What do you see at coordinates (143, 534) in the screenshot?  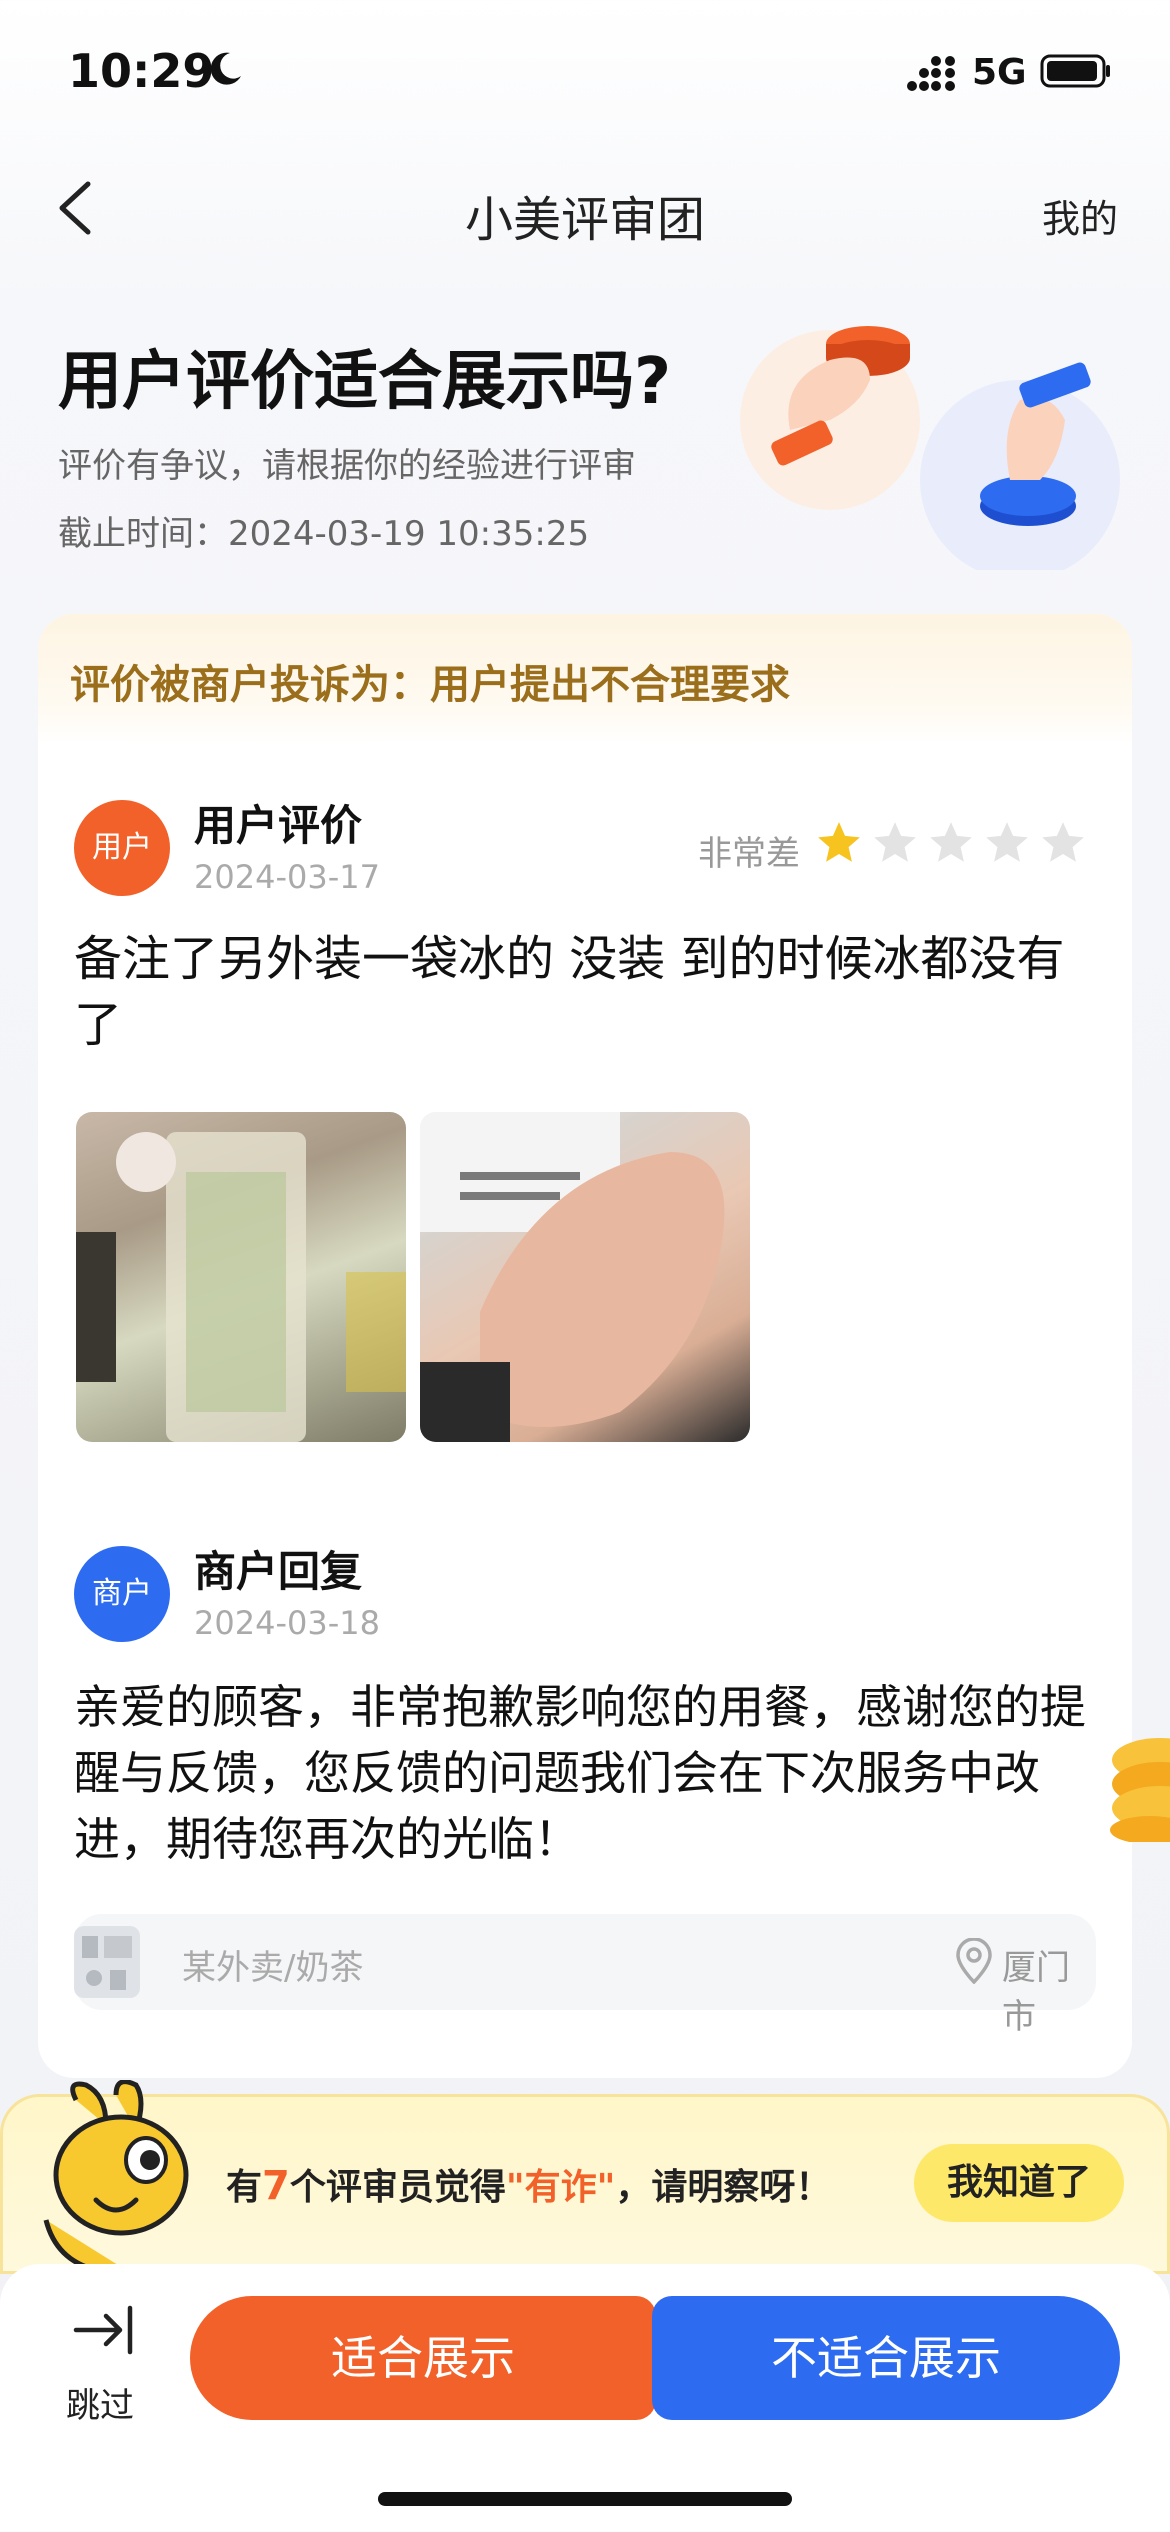 I see `deadline-label: 截止时间：` at bounding box center [143, 534].